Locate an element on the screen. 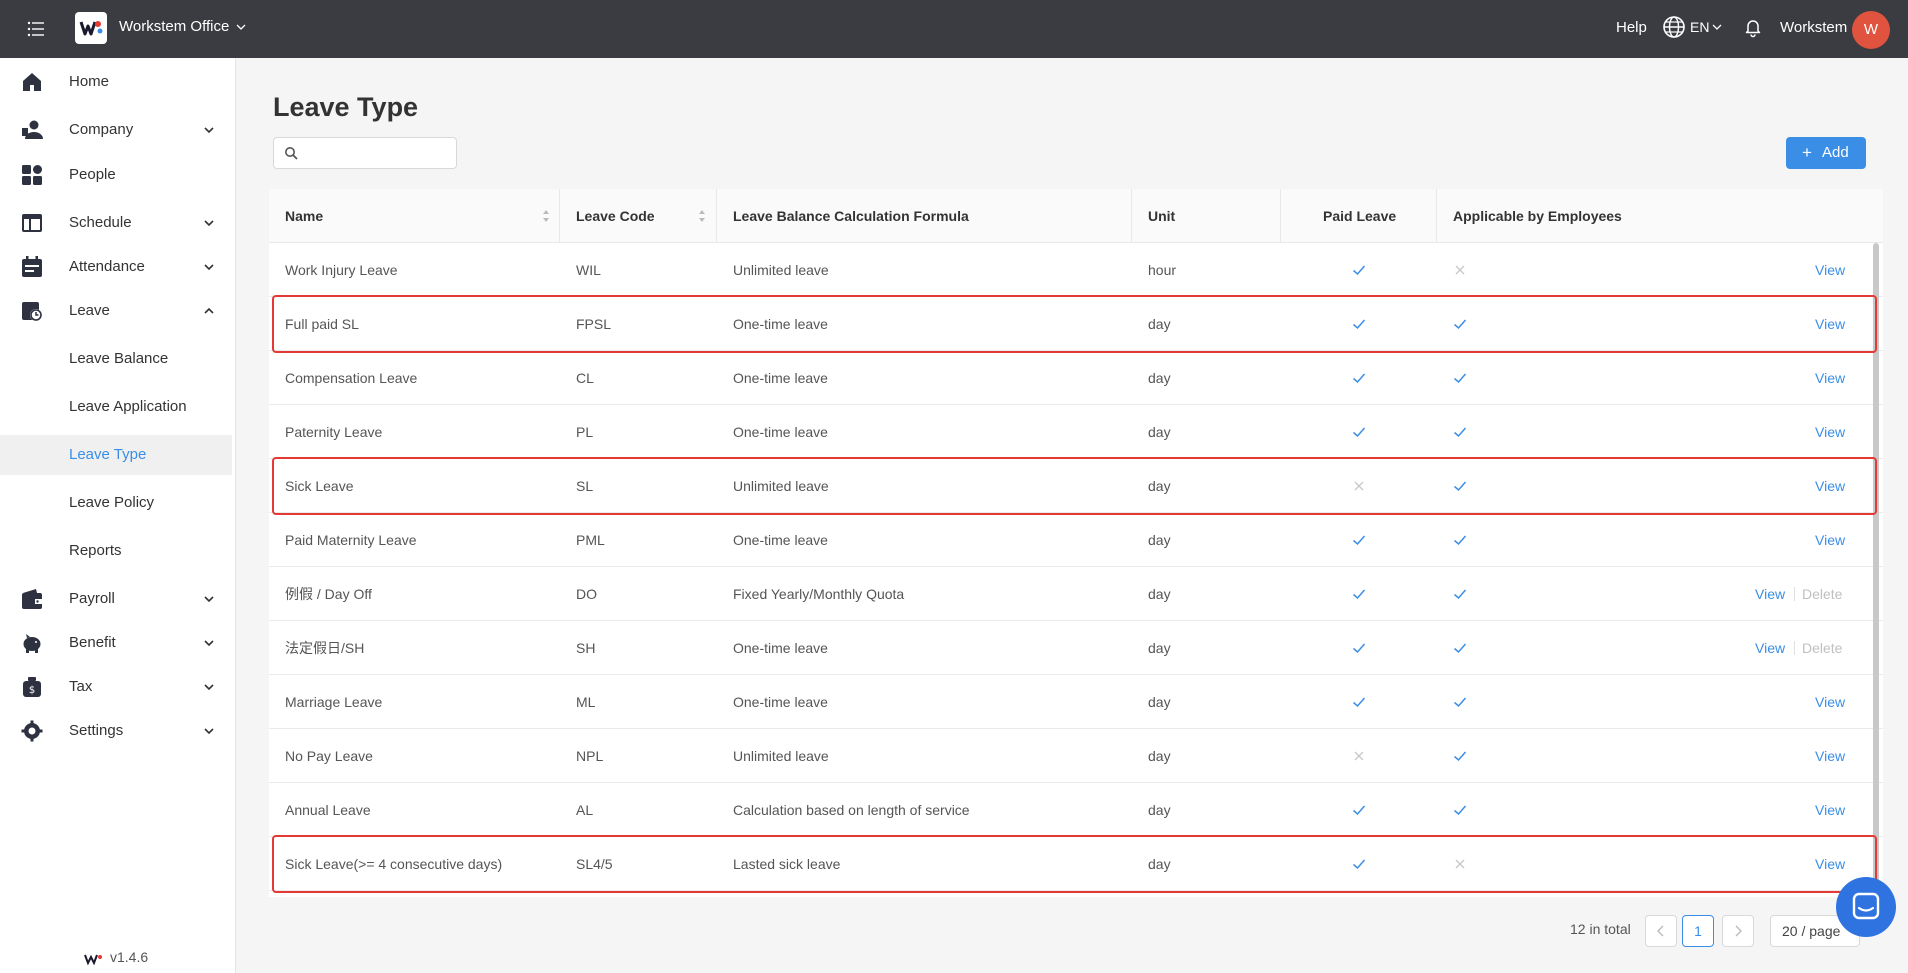 This screenshot has height=973, width=1908. table-row: 法定假日/SH SH One-time leave day View Delete is located at coordinates (1076, 648).